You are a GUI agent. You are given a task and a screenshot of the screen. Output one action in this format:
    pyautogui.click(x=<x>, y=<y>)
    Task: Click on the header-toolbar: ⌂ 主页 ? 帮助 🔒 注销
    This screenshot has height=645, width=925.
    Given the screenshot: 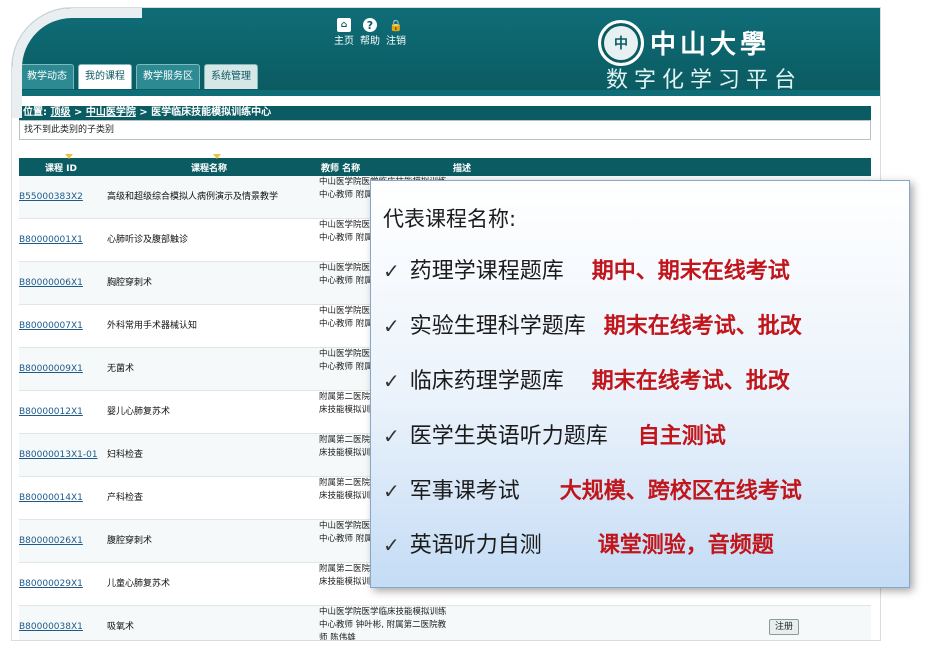 What is the action you would take?
    pyautogui.click(x=370, y=32)
    